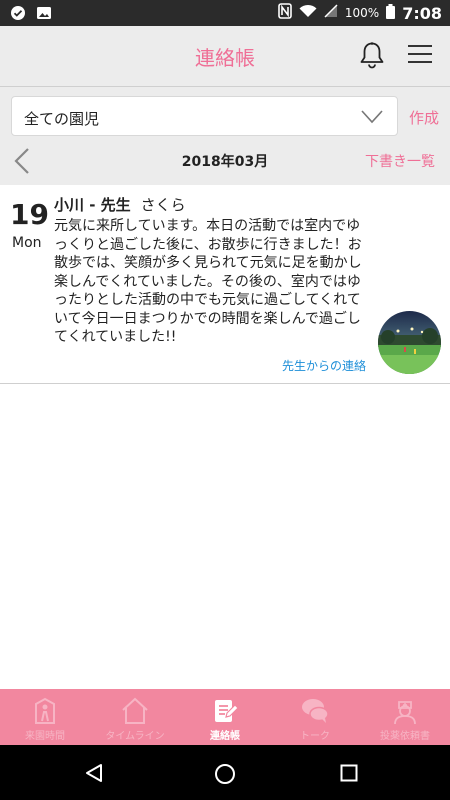 The height and width of the screenshot is (800, 450). I want to click on image-icon, so click(44, 15).